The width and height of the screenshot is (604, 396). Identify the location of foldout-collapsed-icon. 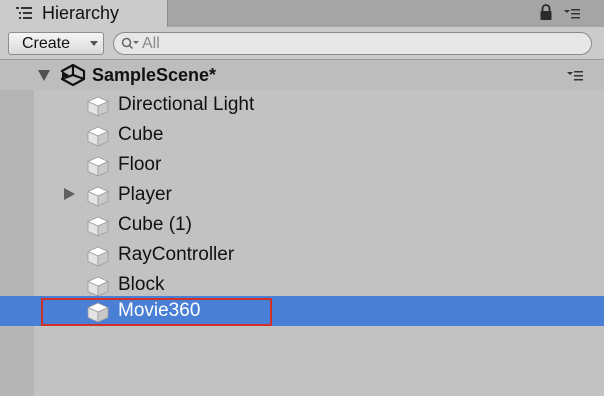
(69, 194).